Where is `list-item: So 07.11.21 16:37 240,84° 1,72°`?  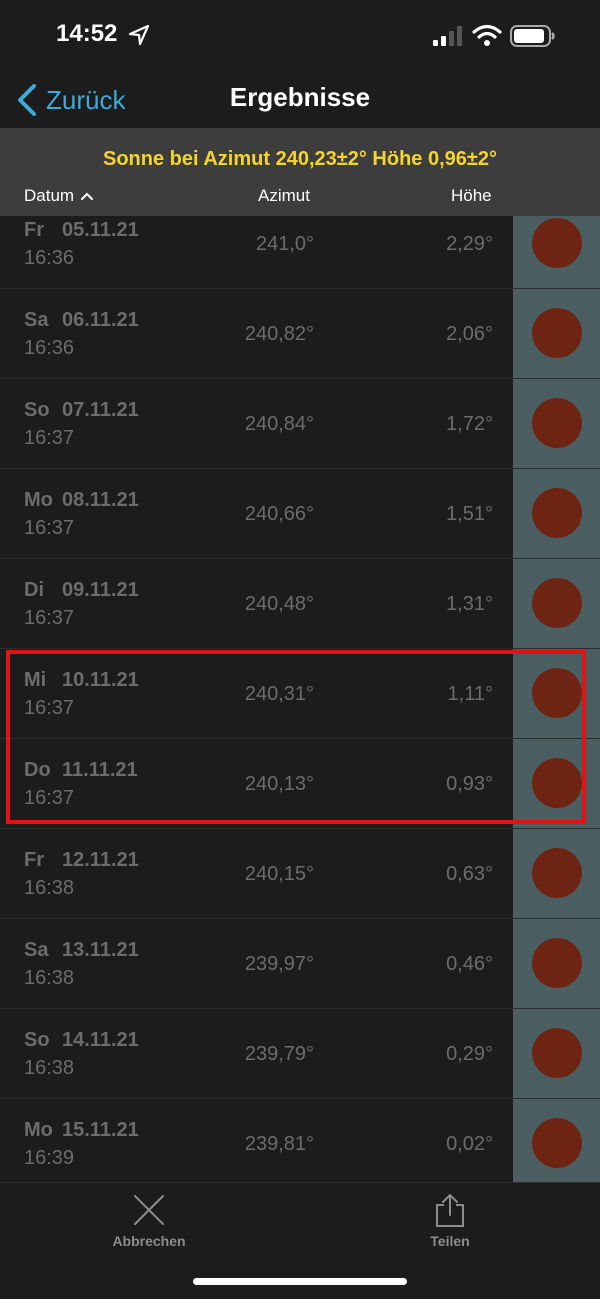 list-item: So 07.11.21 16:37 240,84° 1,72° is located at coordinates (300, 423).